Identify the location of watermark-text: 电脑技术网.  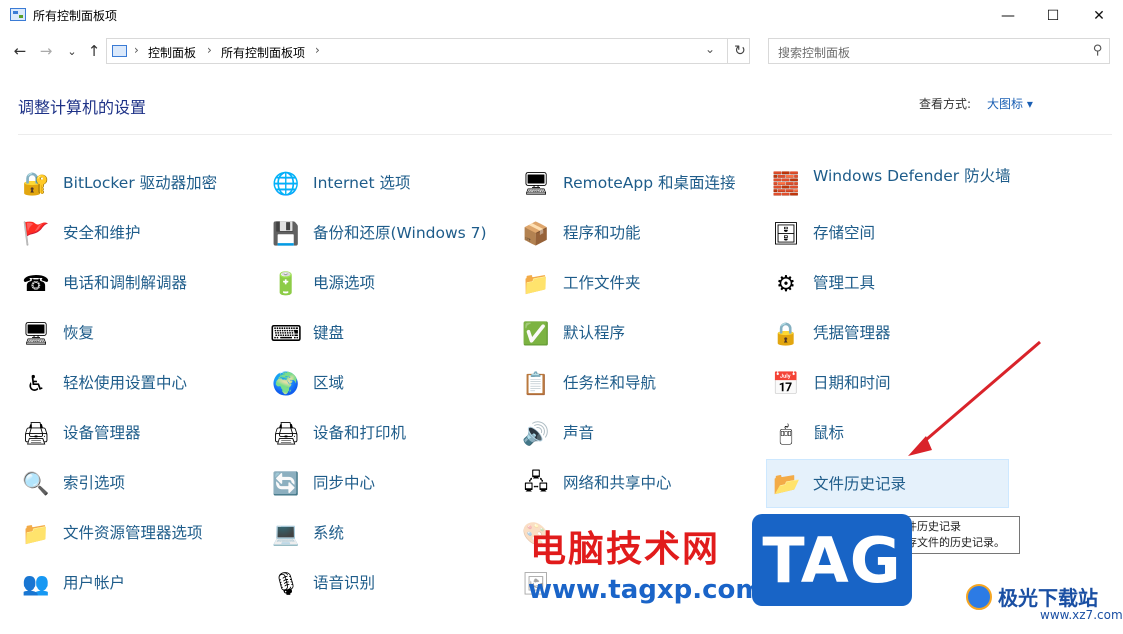
(625, 549).